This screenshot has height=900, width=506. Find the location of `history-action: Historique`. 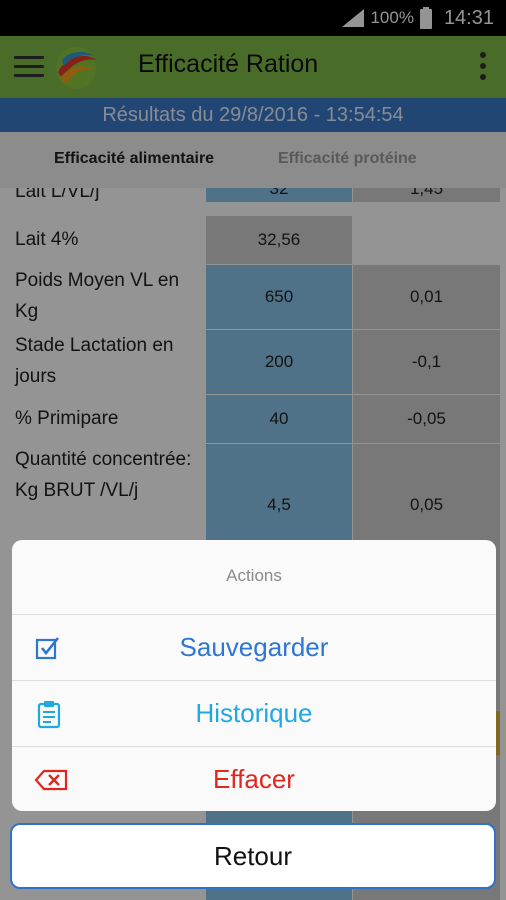

history-action: Historique is located at coordinates (254, 714).